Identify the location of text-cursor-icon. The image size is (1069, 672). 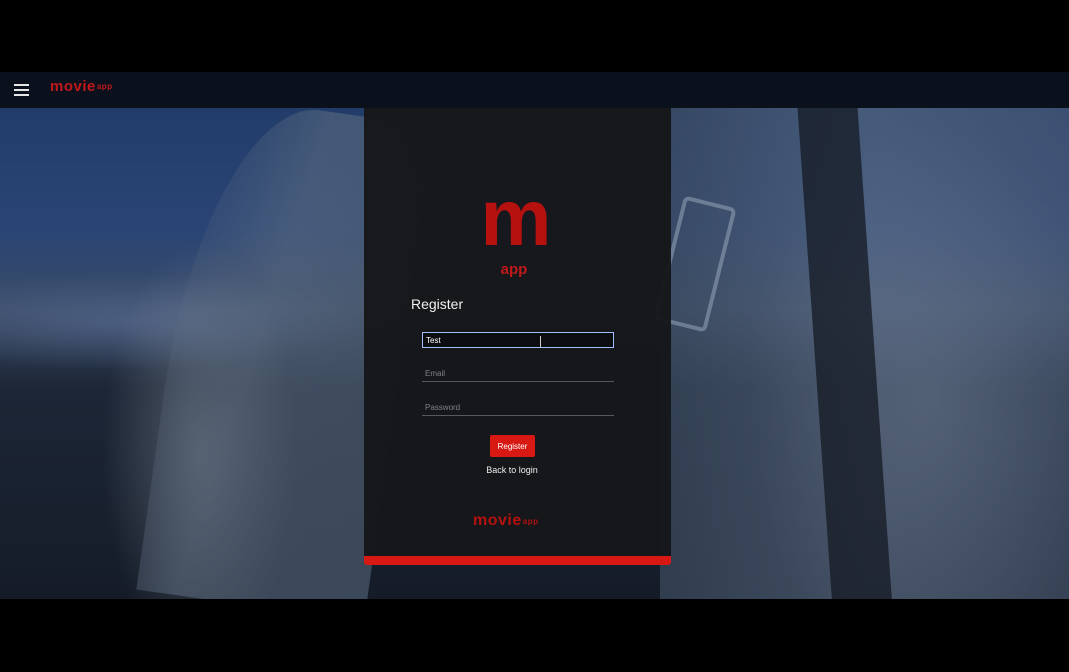
(542, 341).